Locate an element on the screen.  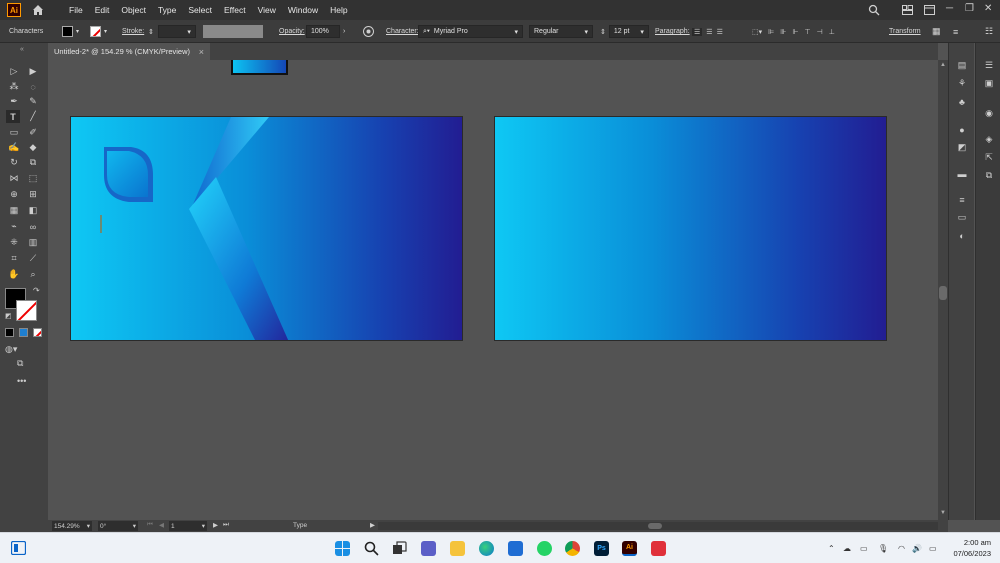
symbols-icon: ♣ is located at coordinates (962, 101).